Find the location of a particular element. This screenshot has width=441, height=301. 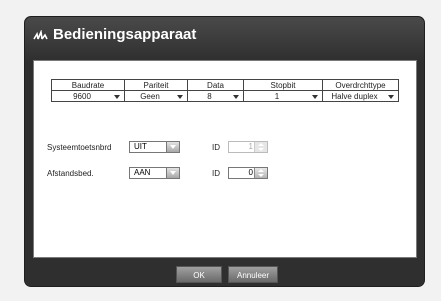

system-keyboard-label: Systeemtoetsnbrd is located at coordinates (79, 147).